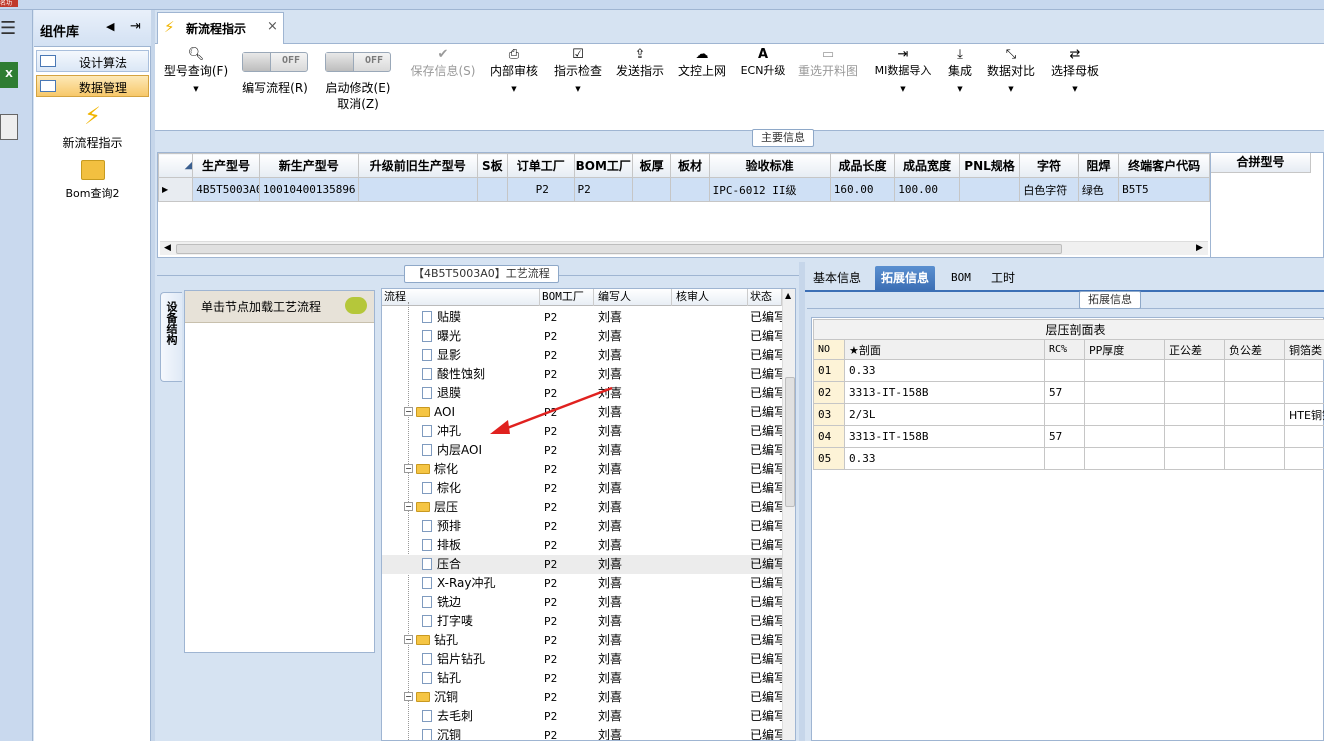  I want to click on model-query-button: 🔍︎ 型号查询(F) ▼, so click(196, 87).